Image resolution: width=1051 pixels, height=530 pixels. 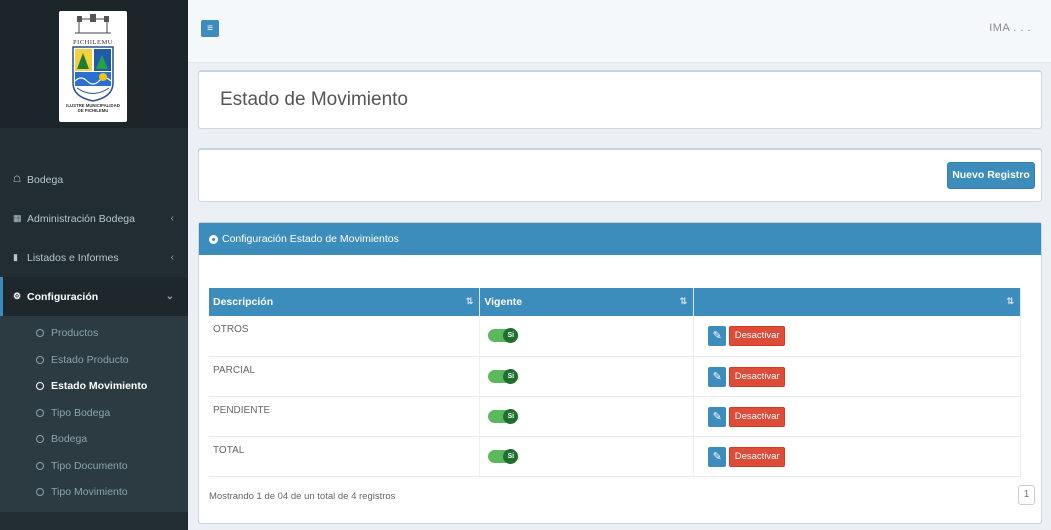 What do you see at coordinates (69, 439) in the screenshot?
I see `submenu-item-label: Bodega` at bounding box center [69, 439].